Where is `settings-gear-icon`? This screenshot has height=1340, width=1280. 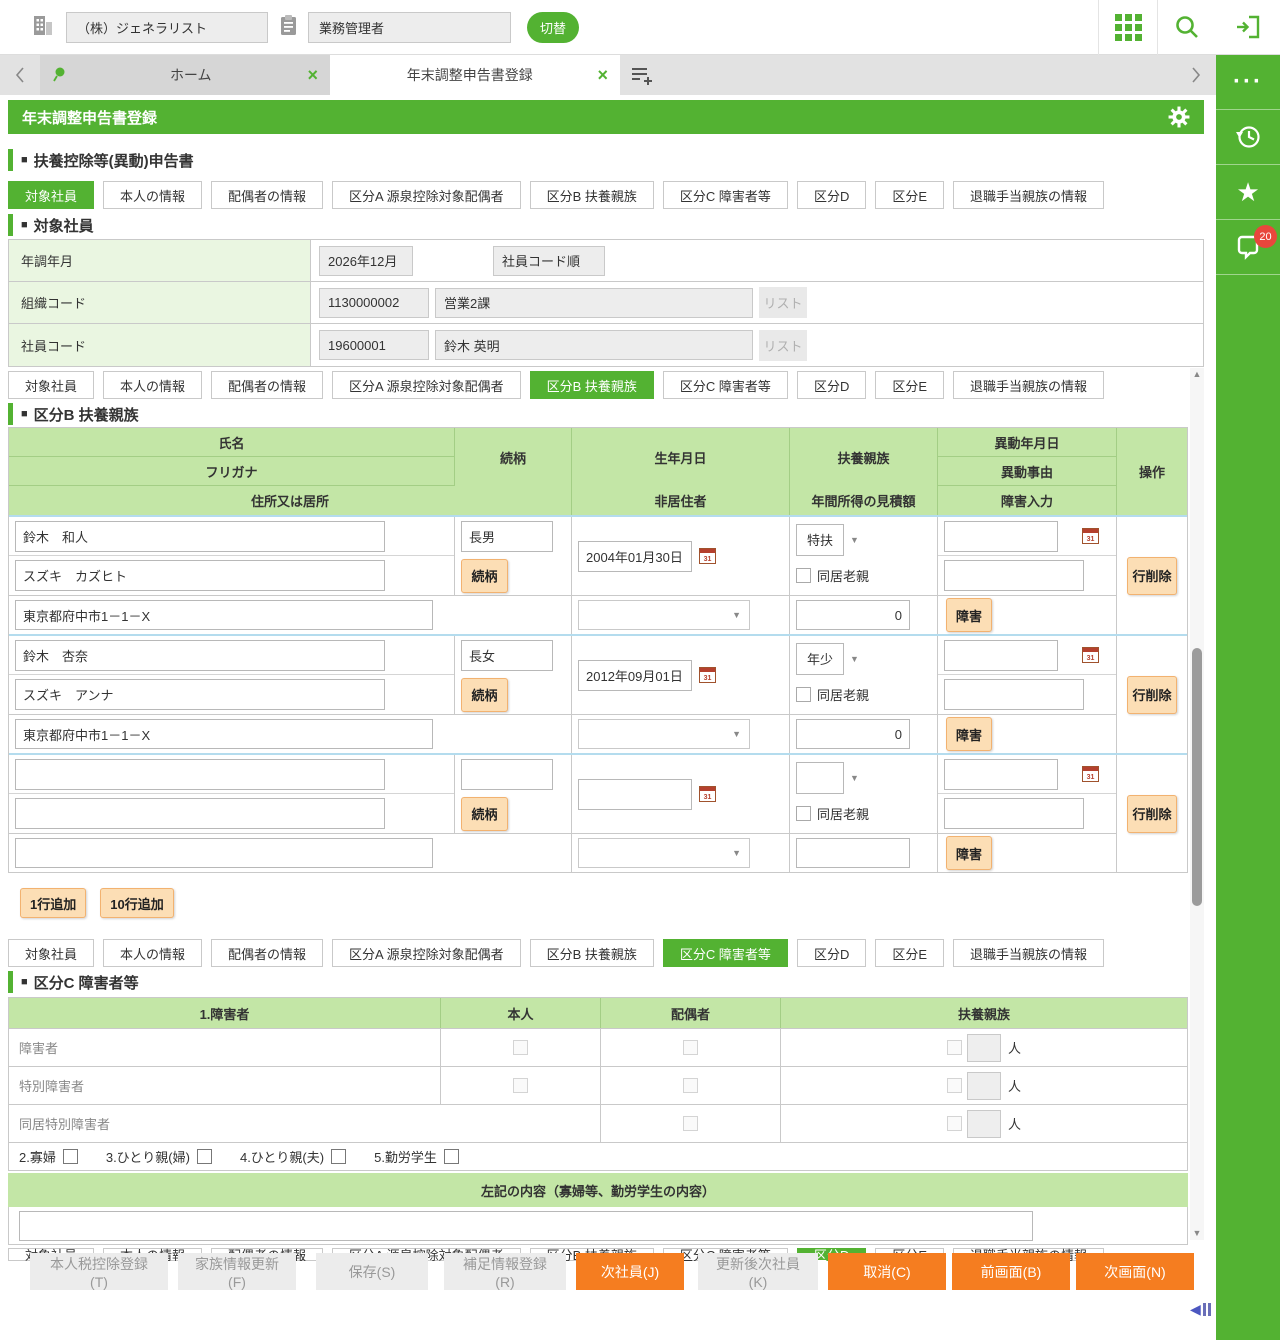
settings-gear-icon is located at coordinates (1179, 117).